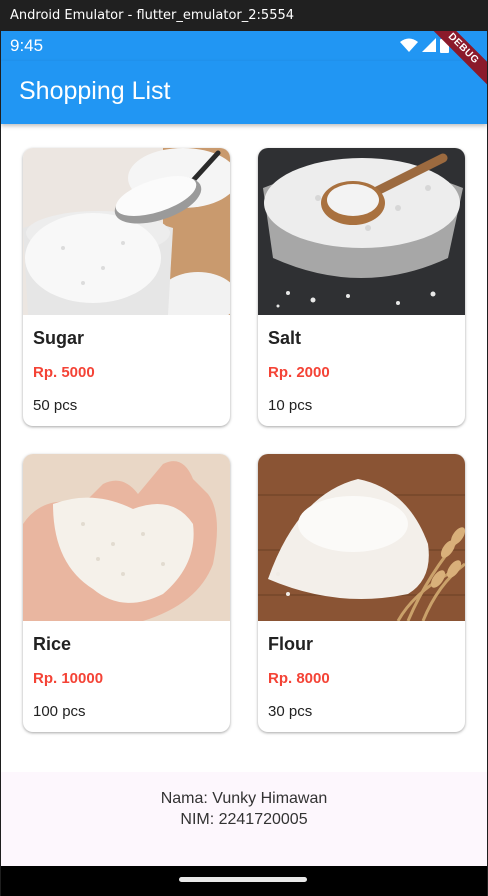 The width and height of the screenshot is (488, 896). Describe the element at coordinates (55, 405) in the screenshot. I see `item-quantity: 50 pcs` at that location.